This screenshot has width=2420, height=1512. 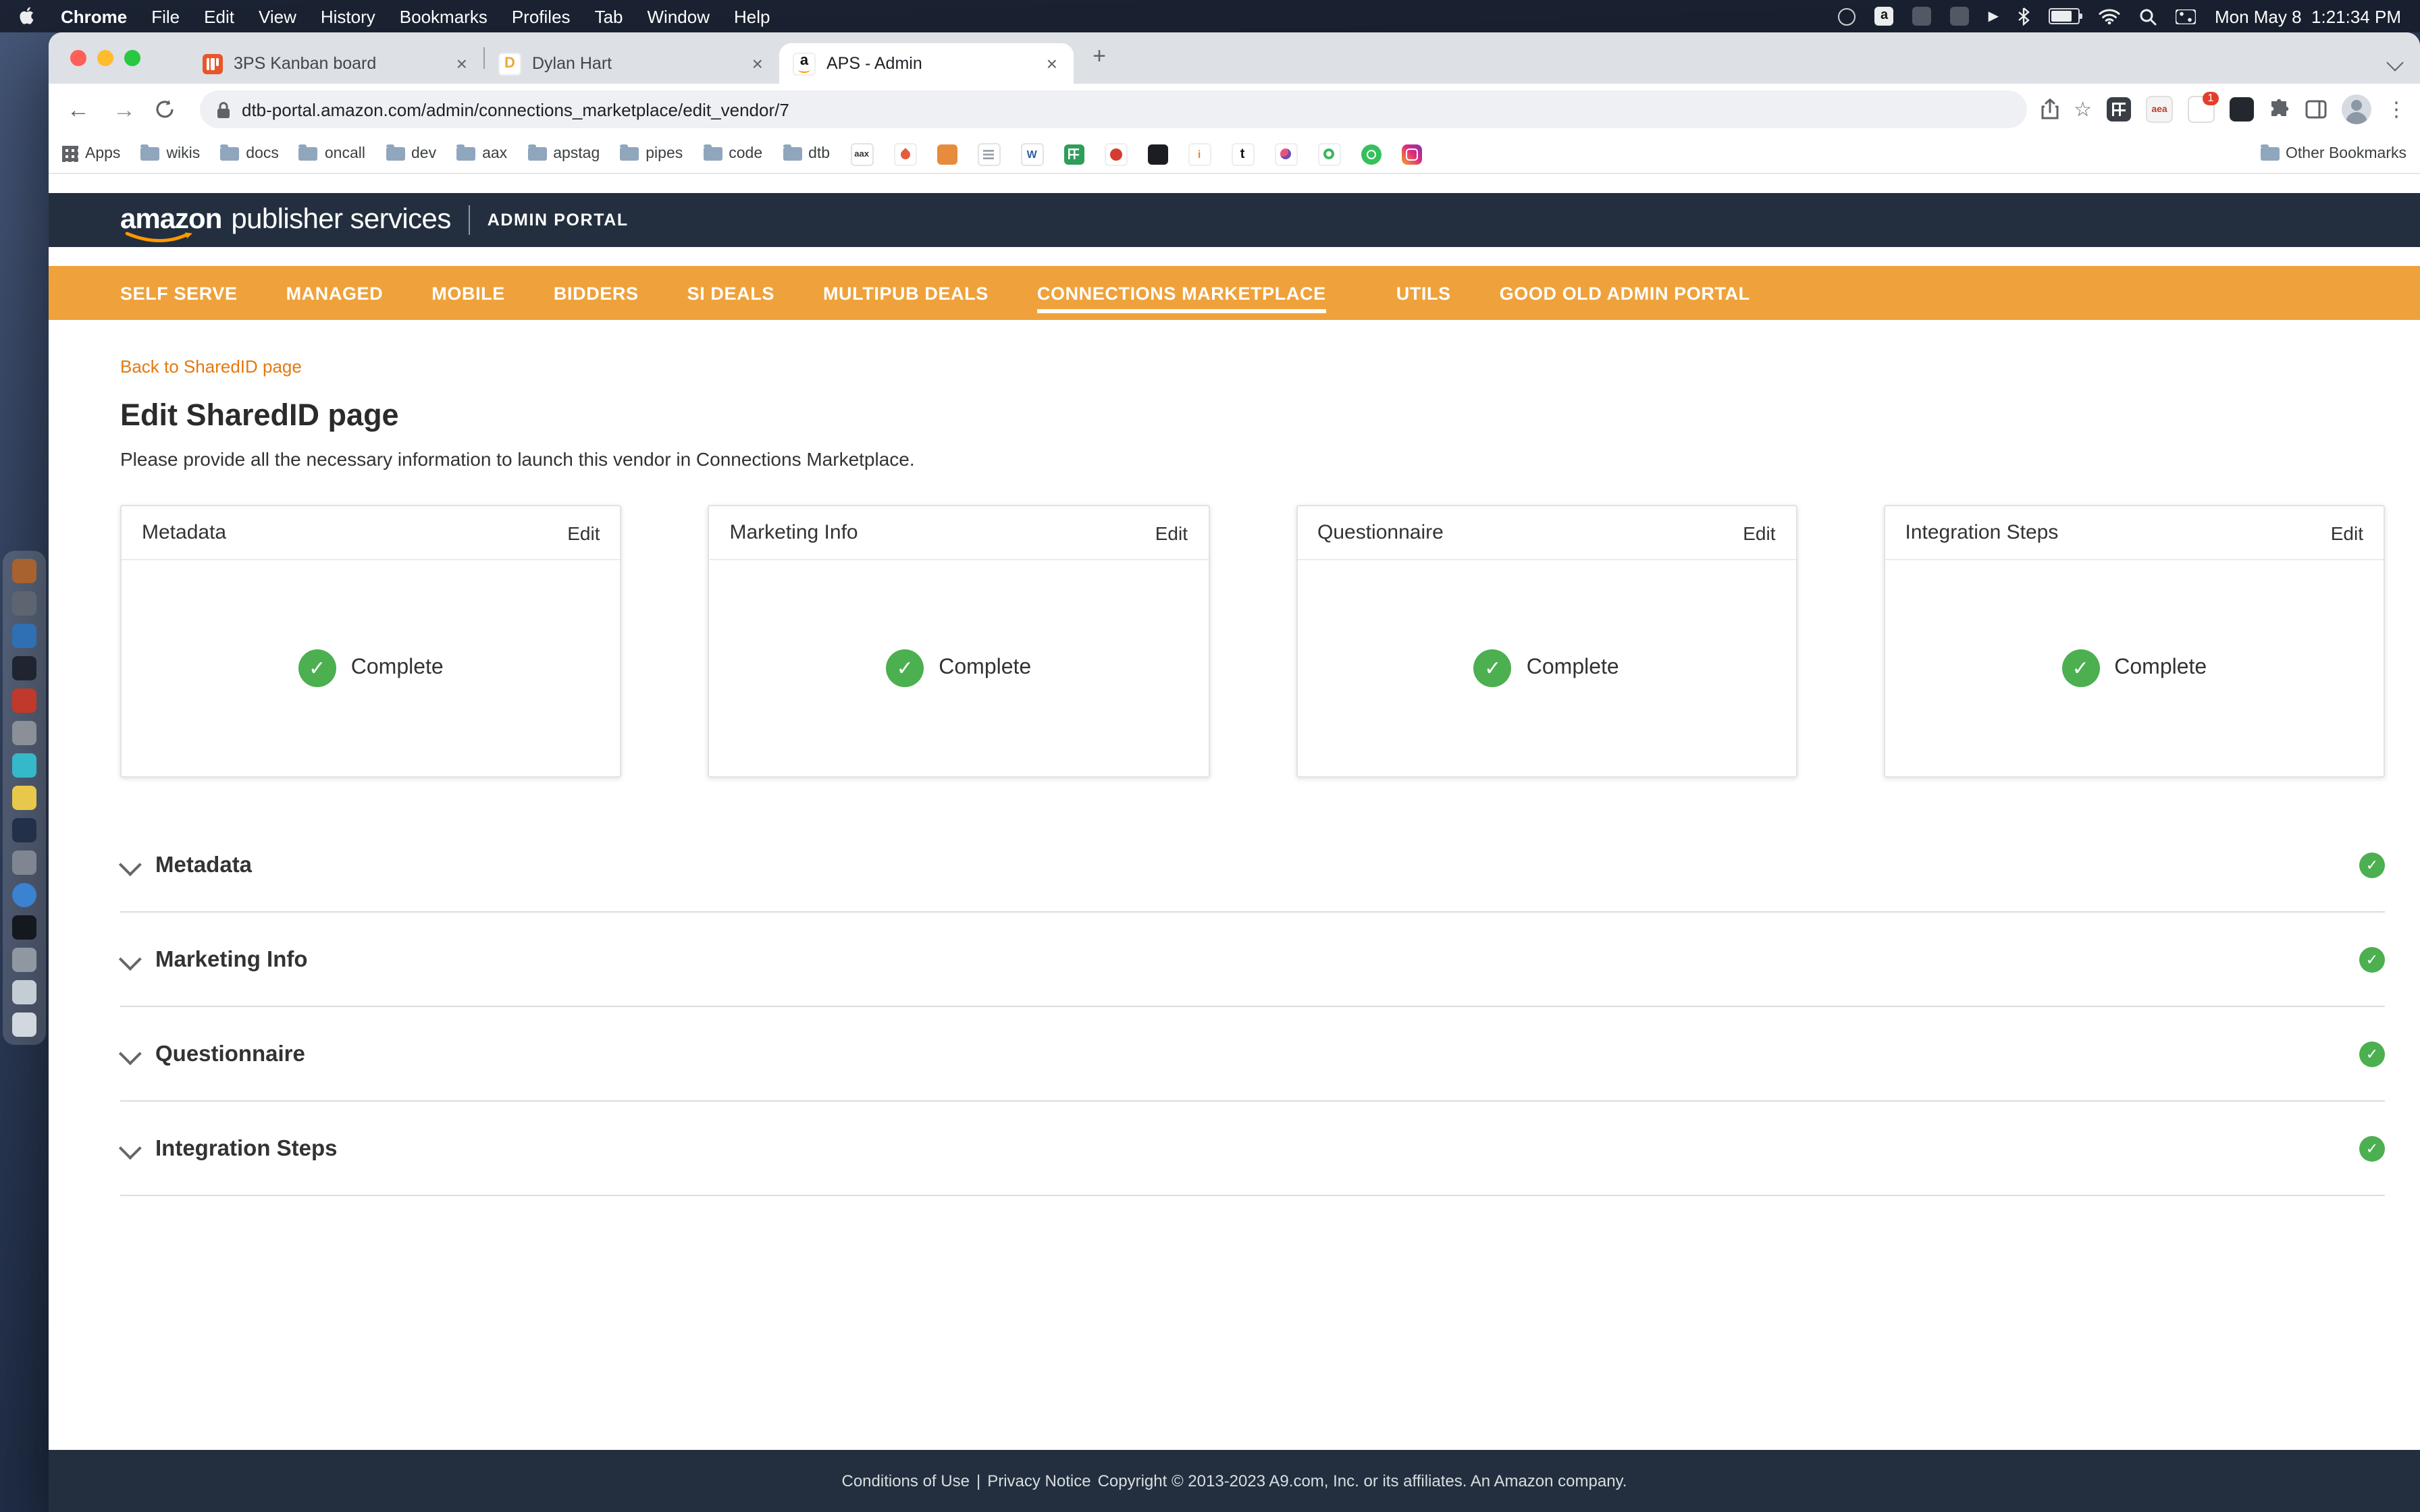 I want to click on nav-self-serve: SELF SERVE, so click(x=179, y=293).